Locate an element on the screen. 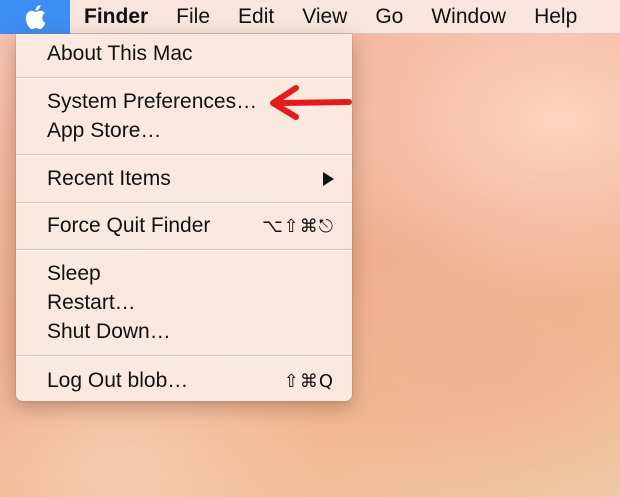  menu-item-label: Force Quit Finder is located at coordinates (129, 225).